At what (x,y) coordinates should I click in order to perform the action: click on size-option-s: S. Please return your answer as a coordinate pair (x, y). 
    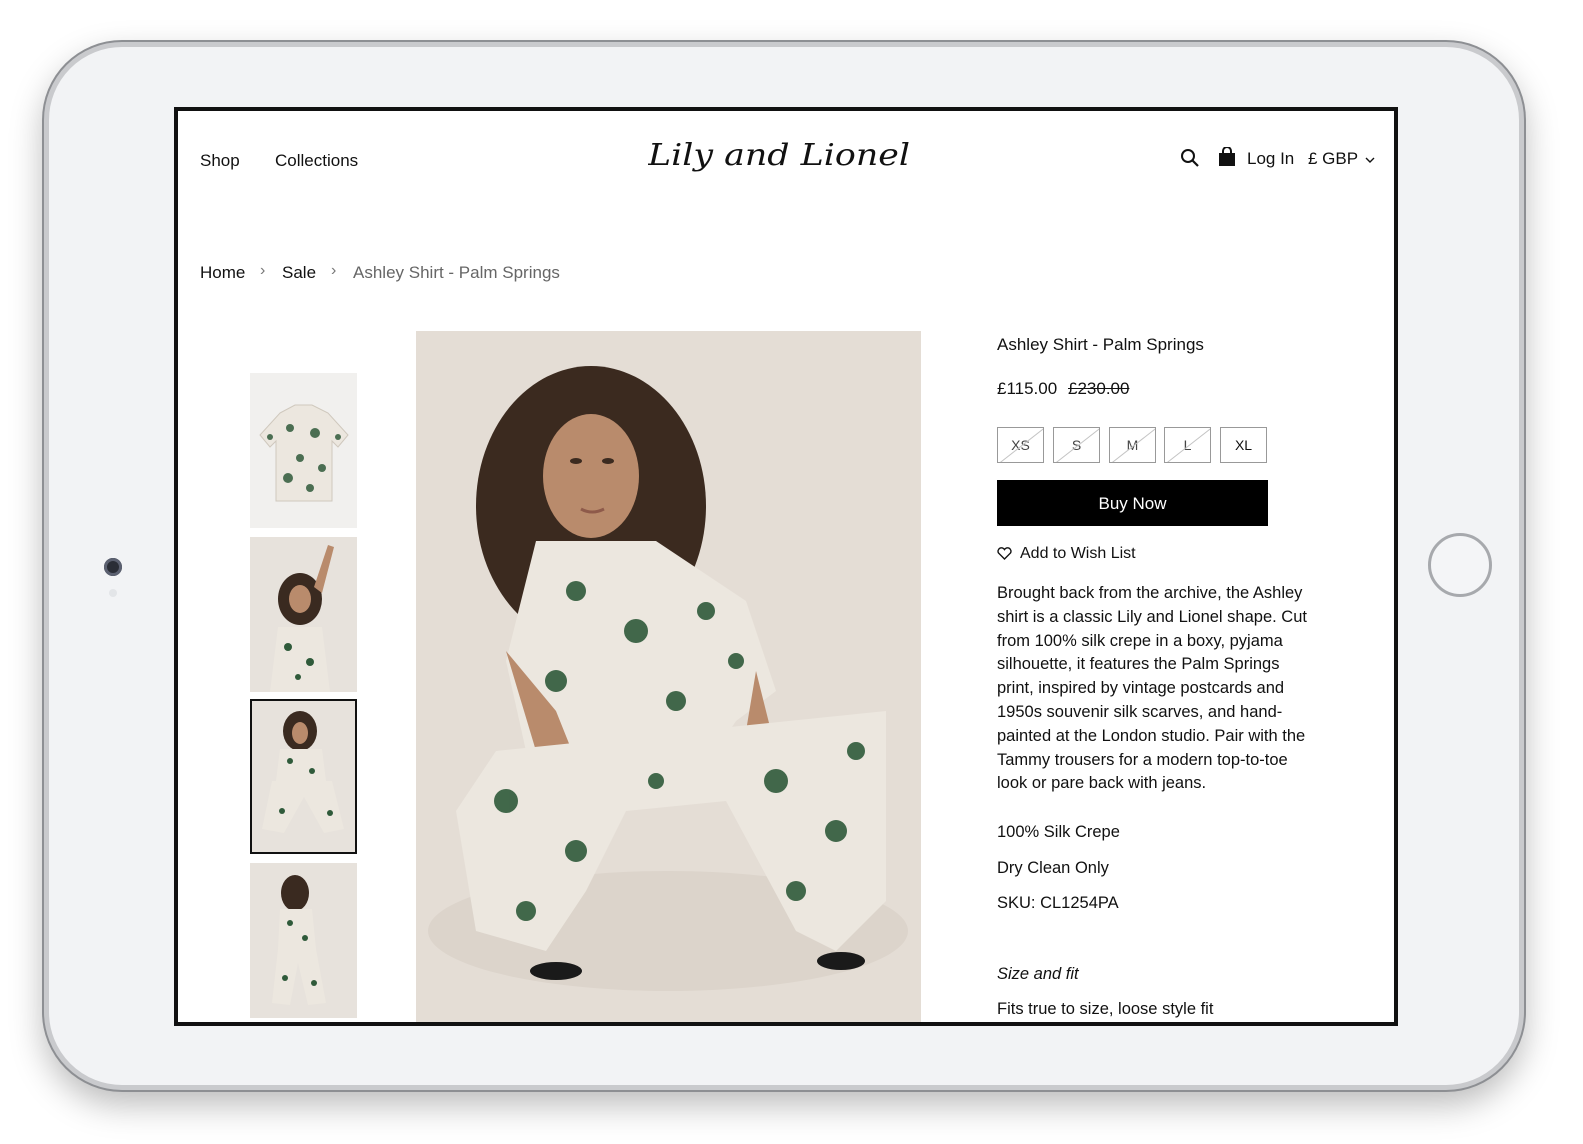
    Looking at the image, I should click on (1076, 445).